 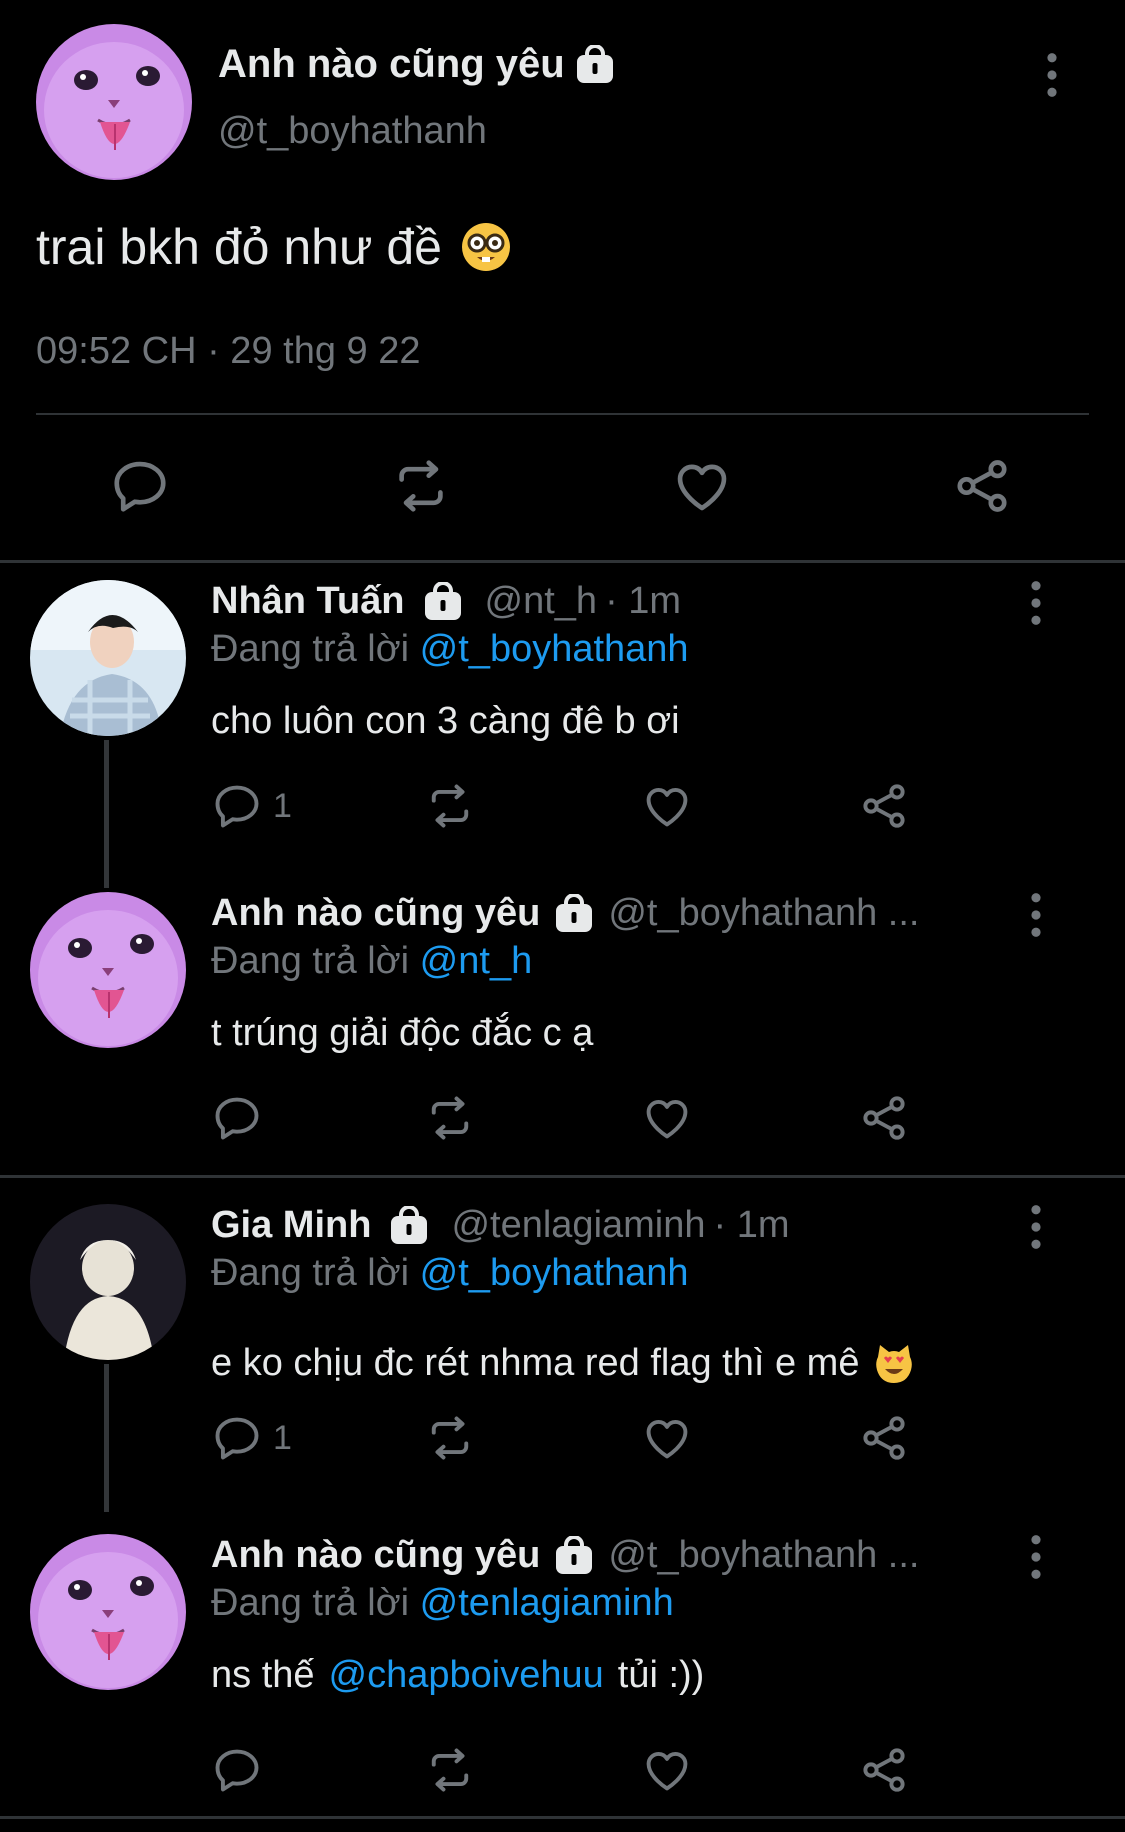 What do you see at coordinates (894, 1364) in the screenshot?
I see `heart-eyes-cat-emoji-icon` at bounding box center [894, 1364].